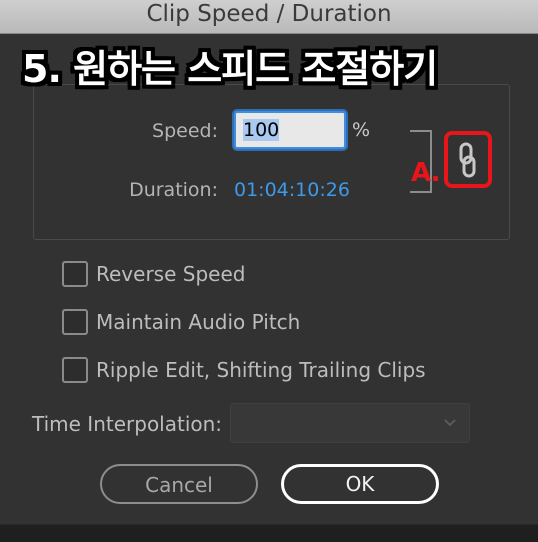  Describe the element at coordinates (171, 274) in the screenshot. I see `reverse-speed-label: Reverse Speed` at that location.